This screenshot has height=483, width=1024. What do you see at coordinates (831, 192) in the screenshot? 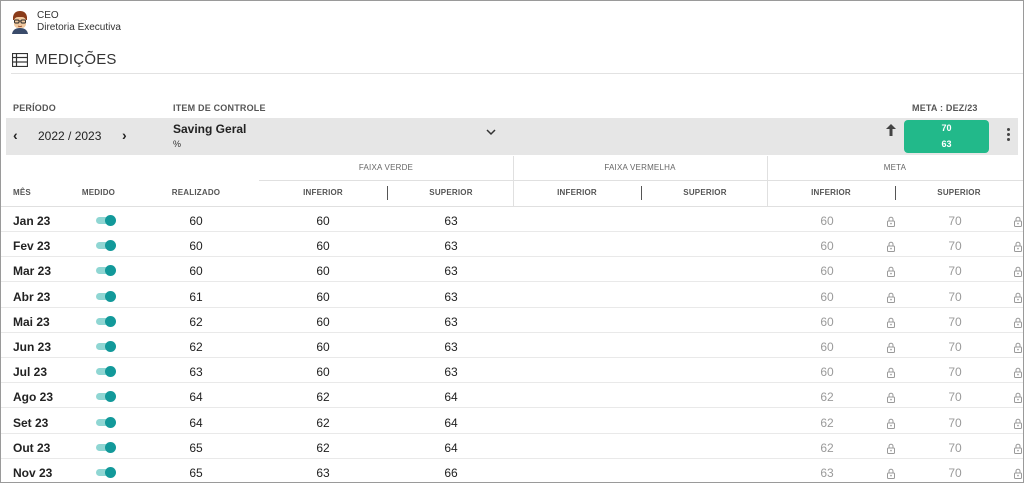
I see `col-meta-inferior: INFERIOR` at bounding box center [831, 192].